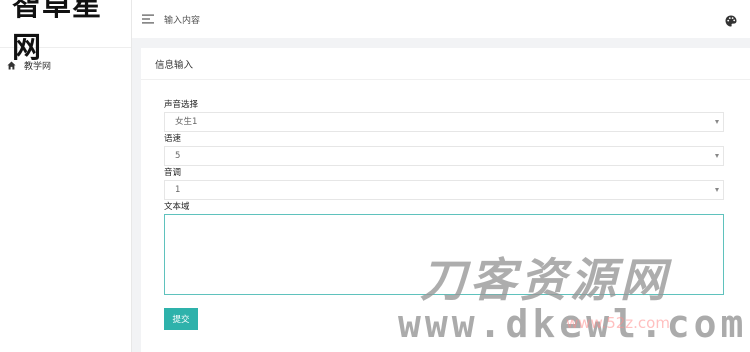 This screenshot has height=352, width=750. I want to click on speed-select-value: 5, so click(178, 156).